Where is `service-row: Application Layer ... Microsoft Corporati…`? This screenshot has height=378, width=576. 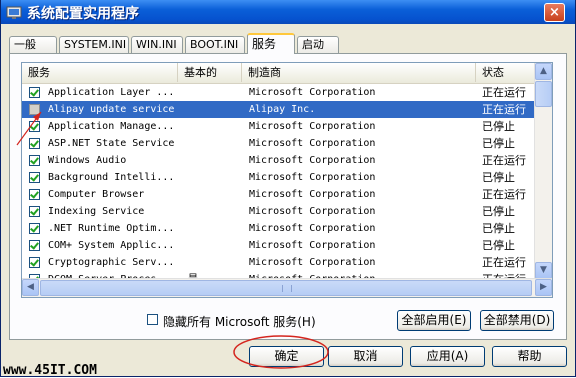
service-row: Application Layer ... Microsoft Corporati… is located at coordinates (279, 92).